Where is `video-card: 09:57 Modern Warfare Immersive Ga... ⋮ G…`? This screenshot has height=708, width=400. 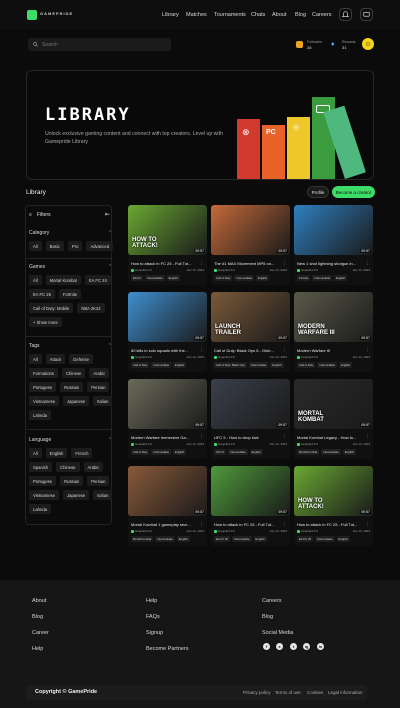 video-card: 09:57 Modern Warfare Immersive Ga... ⋮ G… is located at coordinates (167, 419).